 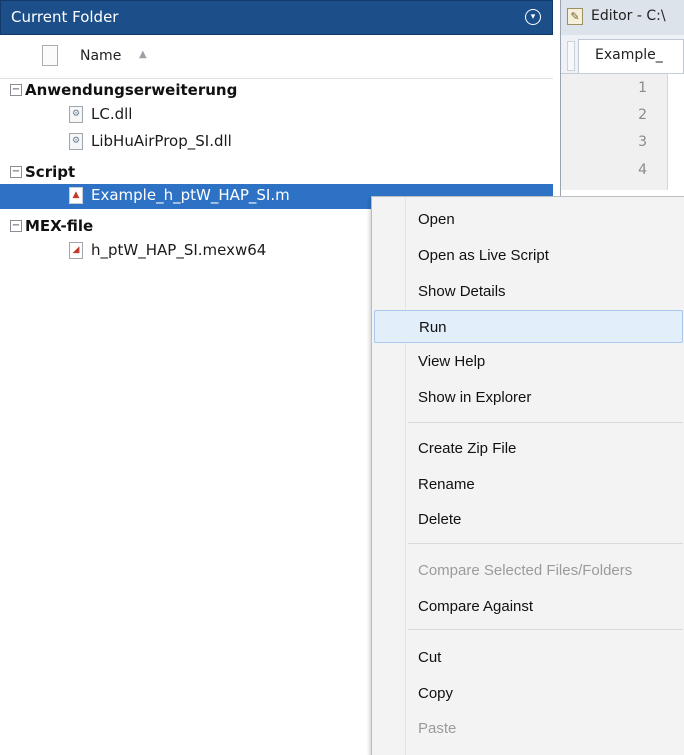 I want to click on menu-item-open: Open, so click(x=528, y=219).